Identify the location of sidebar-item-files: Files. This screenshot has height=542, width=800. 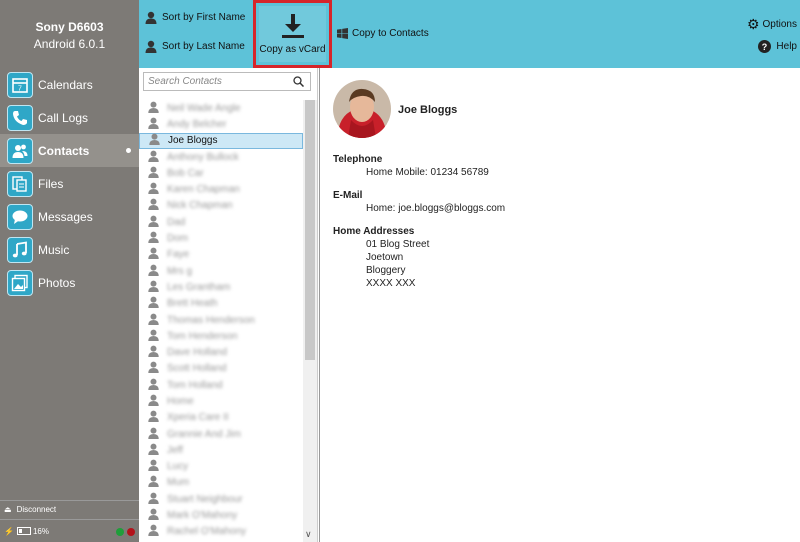
(69, 183).